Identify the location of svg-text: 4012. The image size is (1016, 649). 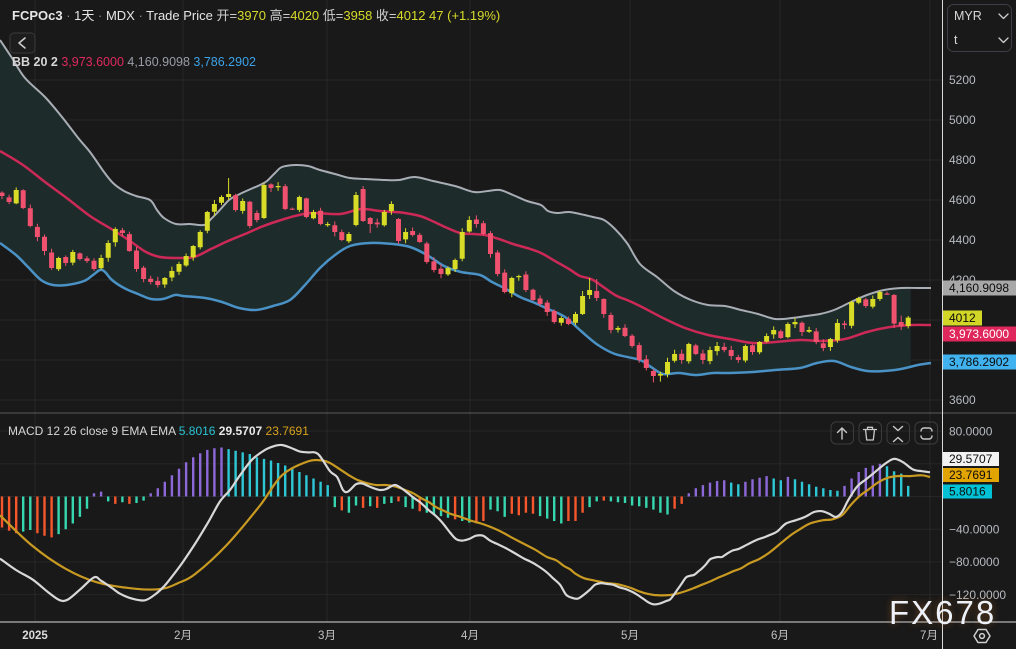
(962, 318).